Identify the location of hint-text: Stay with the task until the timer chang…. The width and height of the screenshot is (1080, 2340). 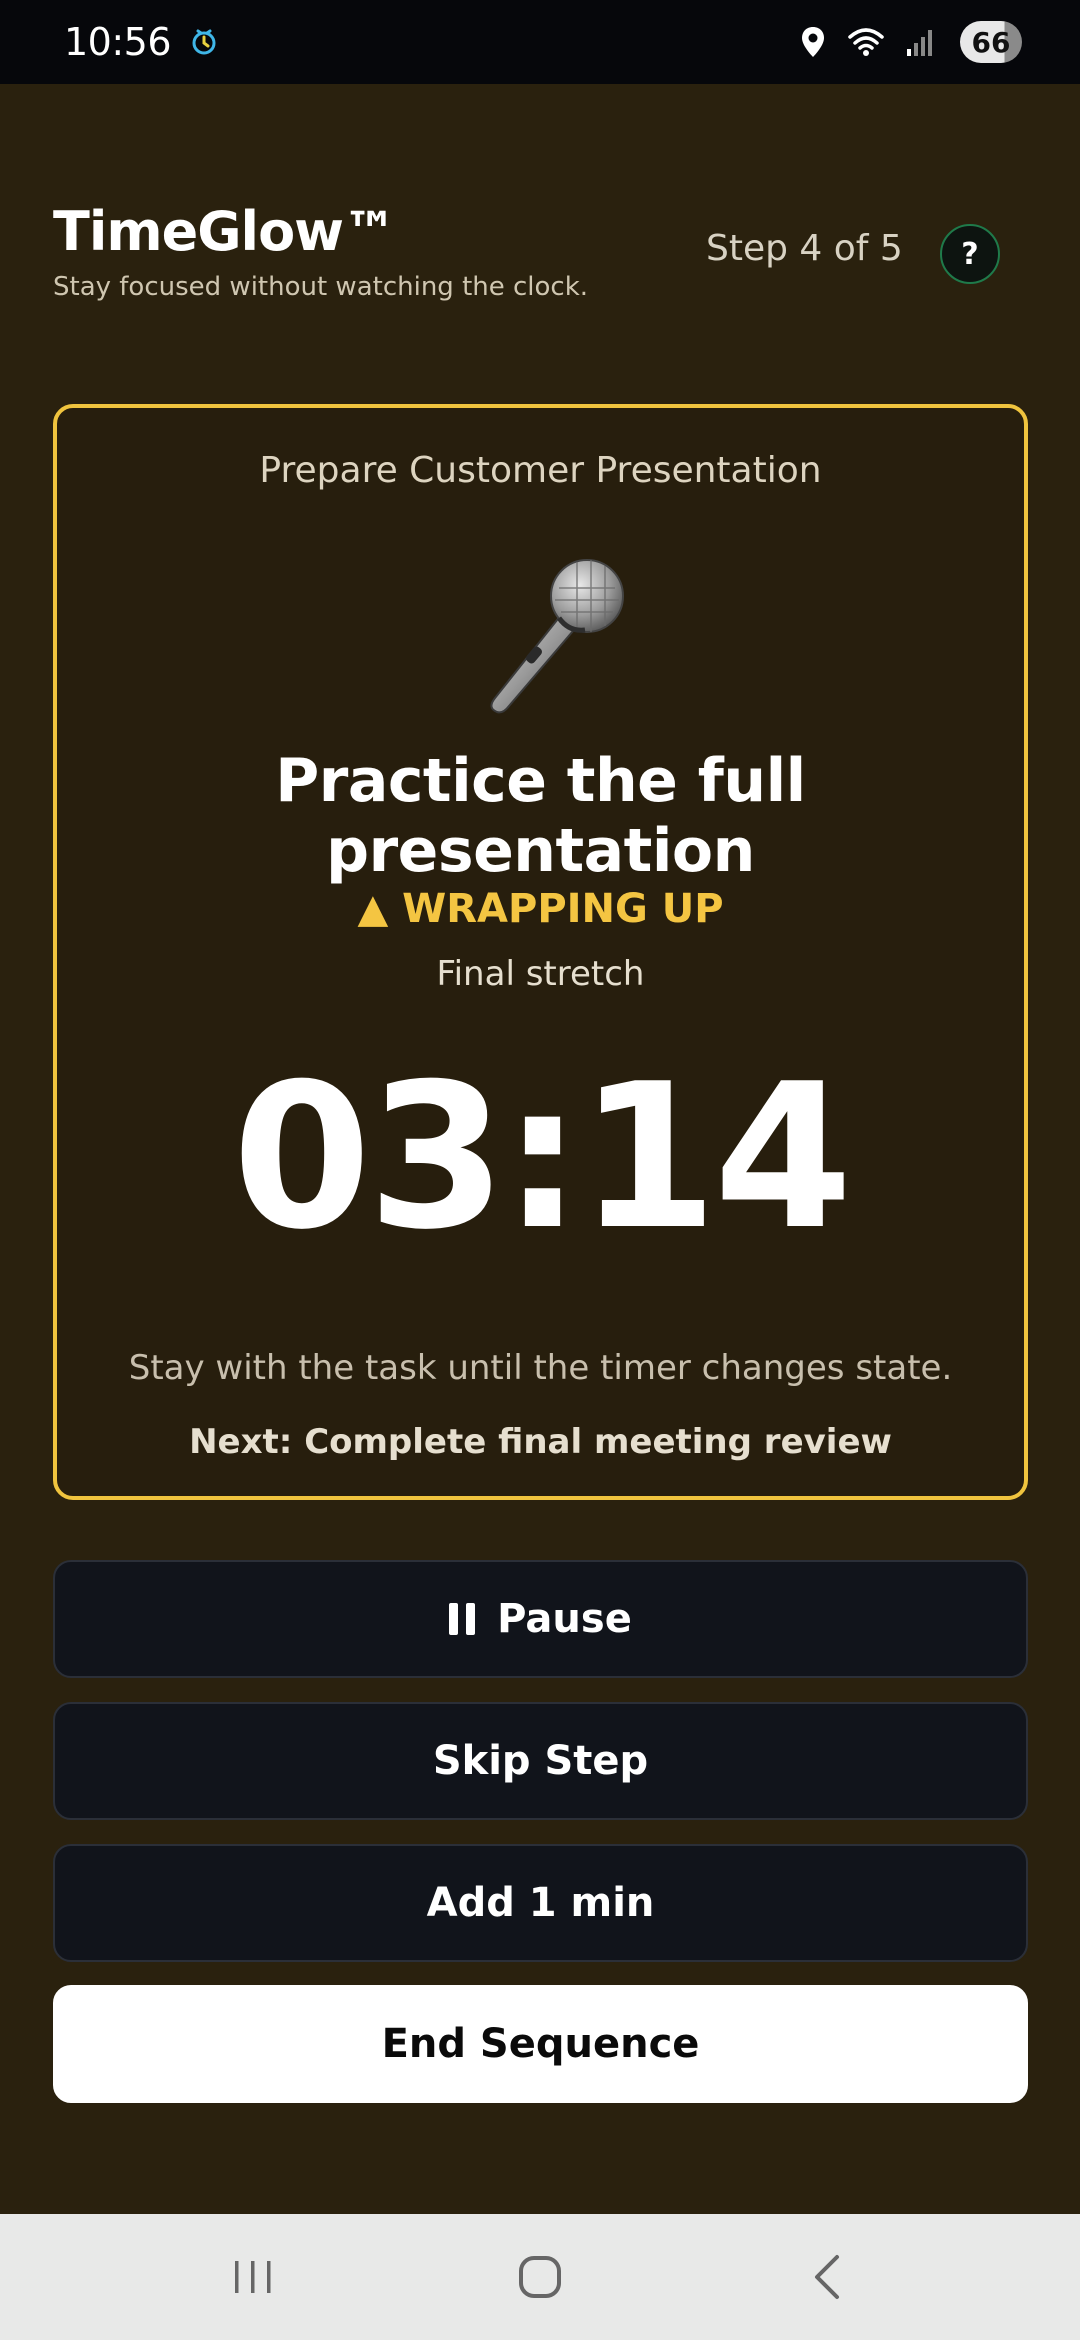
(540, 1368).